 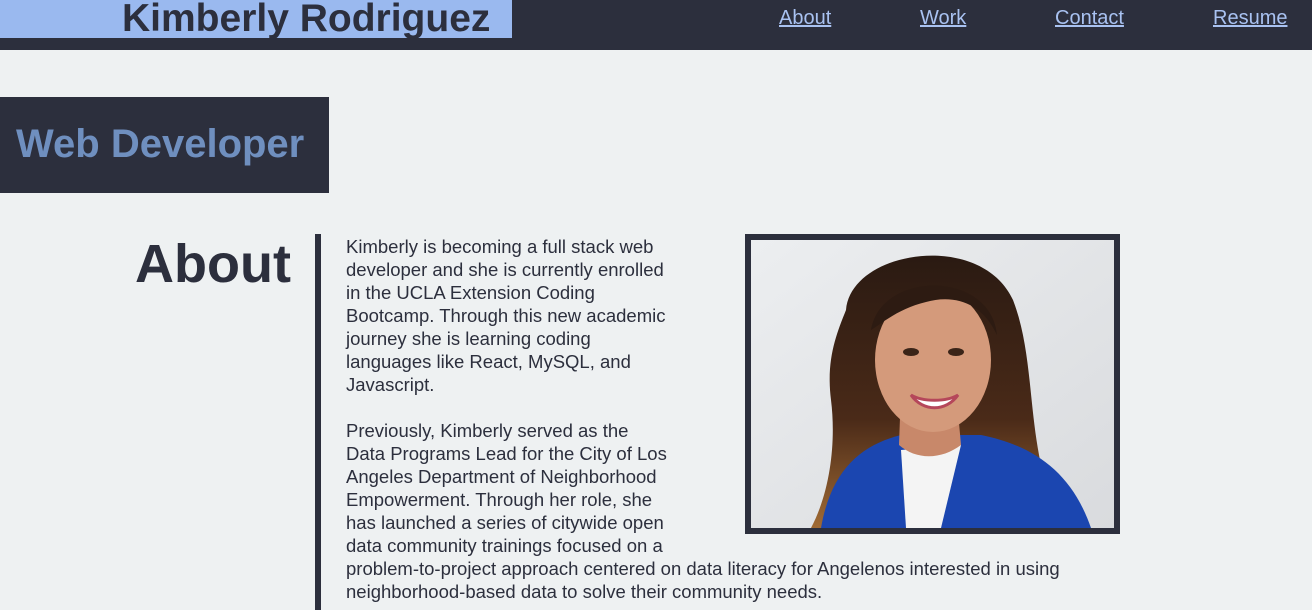 What do you see at coordinates (1250, 18) in the screenshot?
I see `nav-link-resume: Resume` at bounding box center [1250, 18].